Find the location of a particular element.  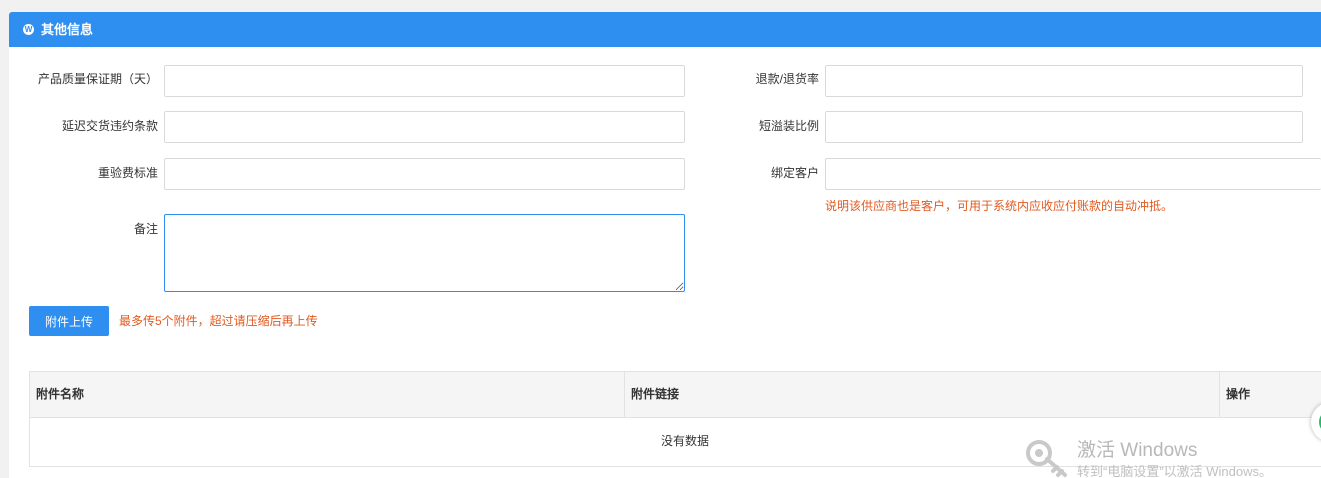

panel-title: 其他信息 is located at coordinates (67, 29).